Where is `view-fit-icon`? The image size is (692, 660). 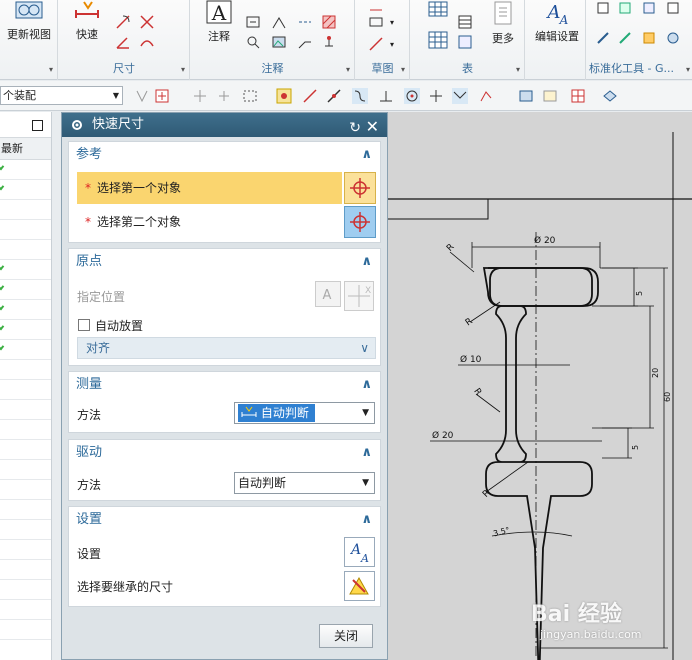 view-fit-icon is located at coordinates (526, 96).